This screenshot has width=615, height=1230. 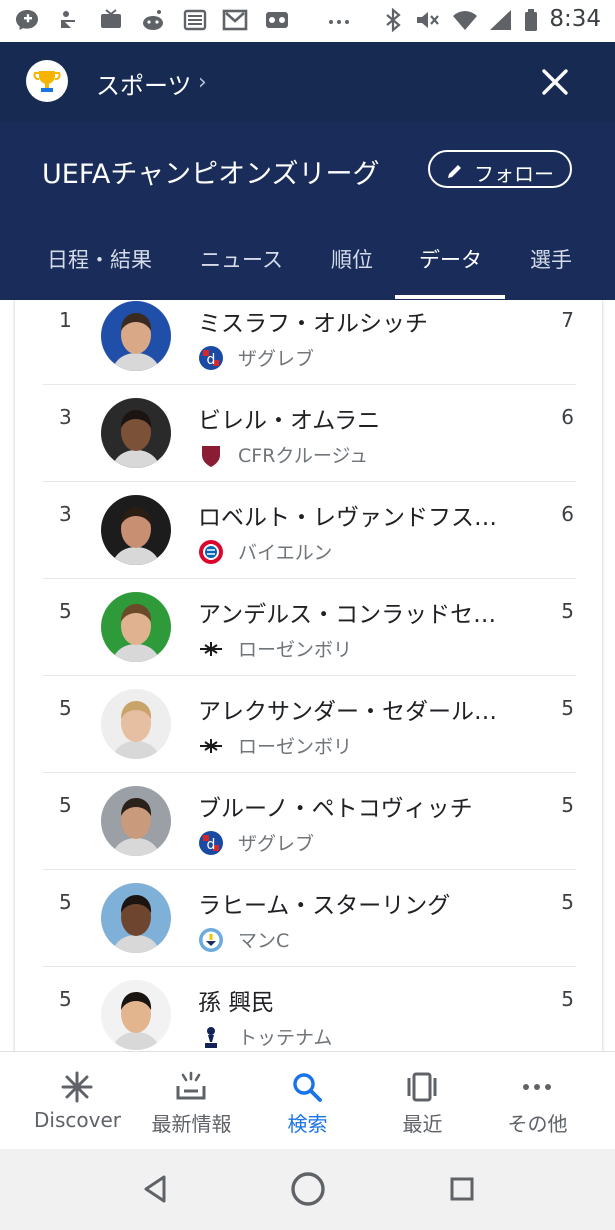 I want to click on more-dots-icon, so click(x=339, y=22).